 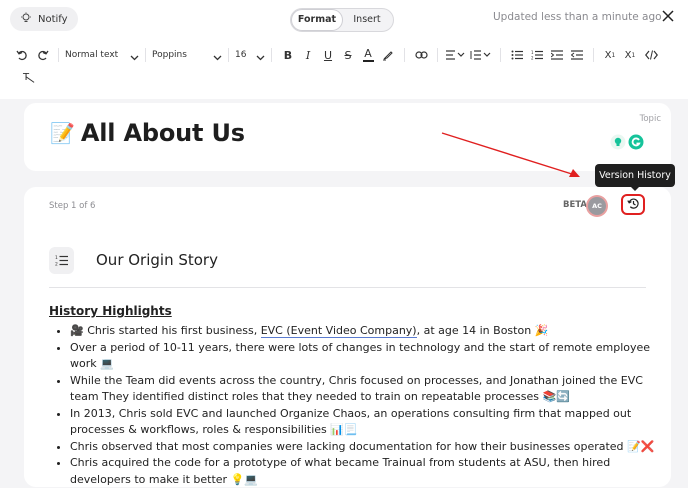 I want to click on divider, so click(x=347, y=287).